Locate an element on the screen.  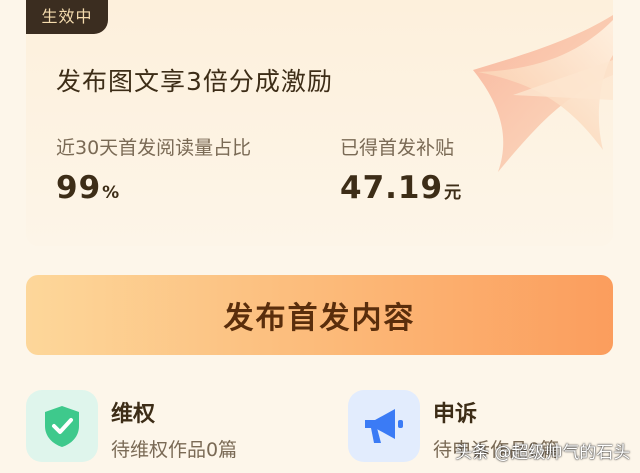
appeal-title: 申诉 is located at coordinates (455, 412).